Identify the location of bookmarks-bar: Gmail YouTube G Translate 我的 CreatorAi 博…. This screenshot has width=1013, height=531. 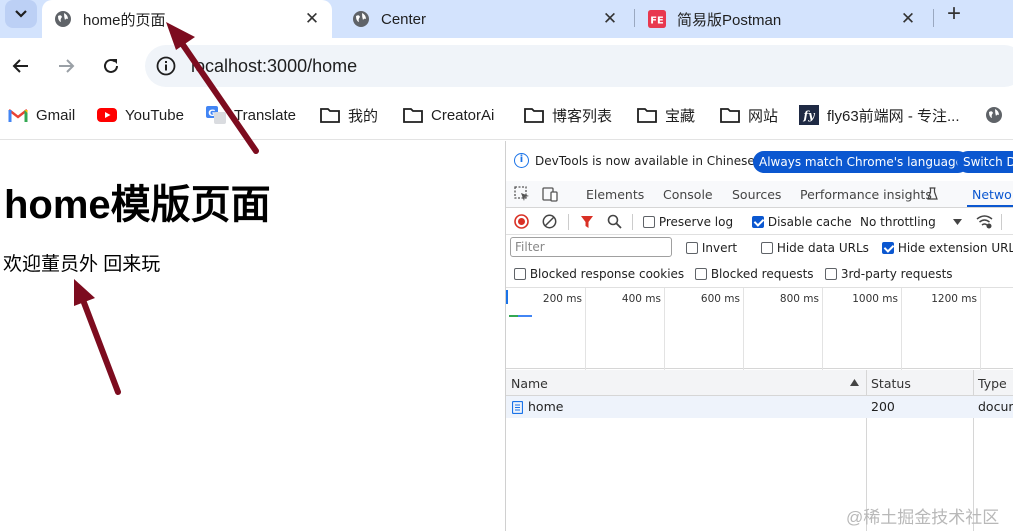
(506, 117).